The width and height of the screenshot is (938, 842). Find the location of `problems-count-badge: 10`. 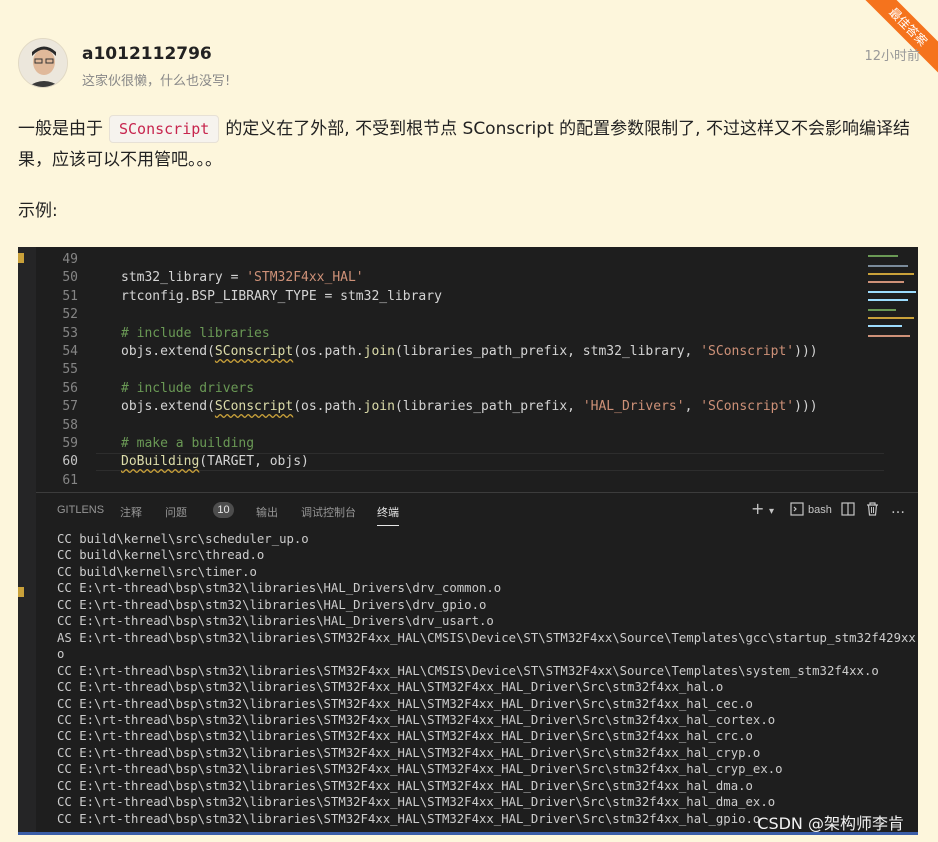

problems-count-badge: 10 is located at coordinates (223, 510).